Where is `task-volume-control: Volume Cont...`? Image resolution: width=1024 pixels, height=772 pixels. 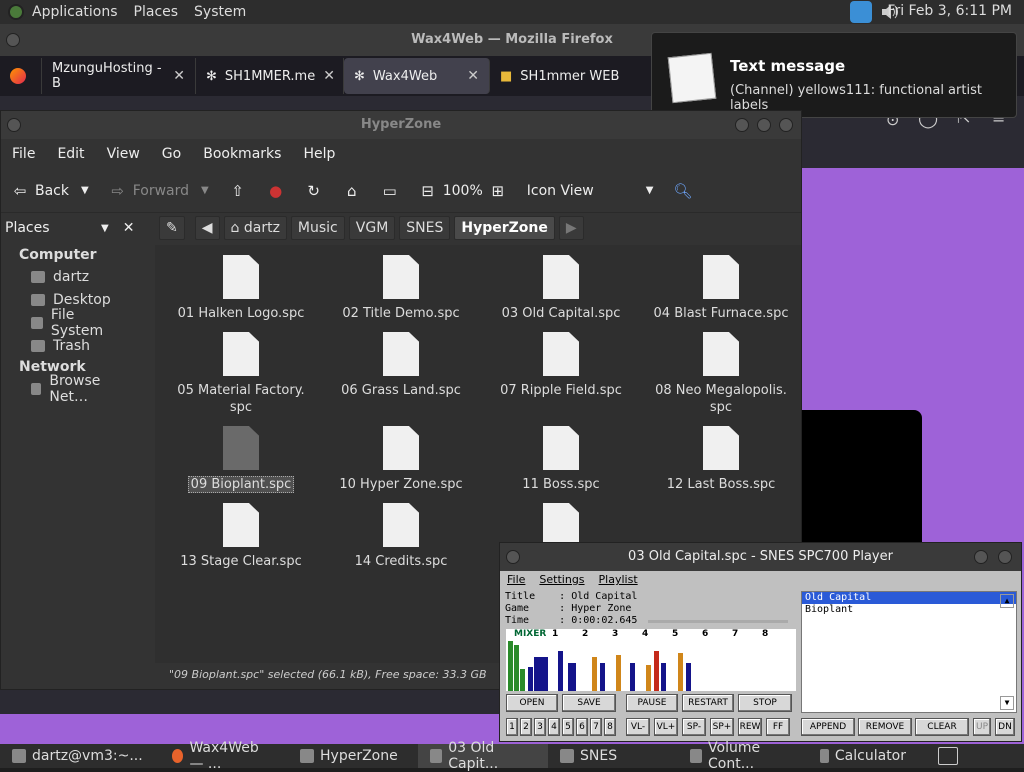 task-volume-control: Volume Cont... is located at coordinates (743, 756).